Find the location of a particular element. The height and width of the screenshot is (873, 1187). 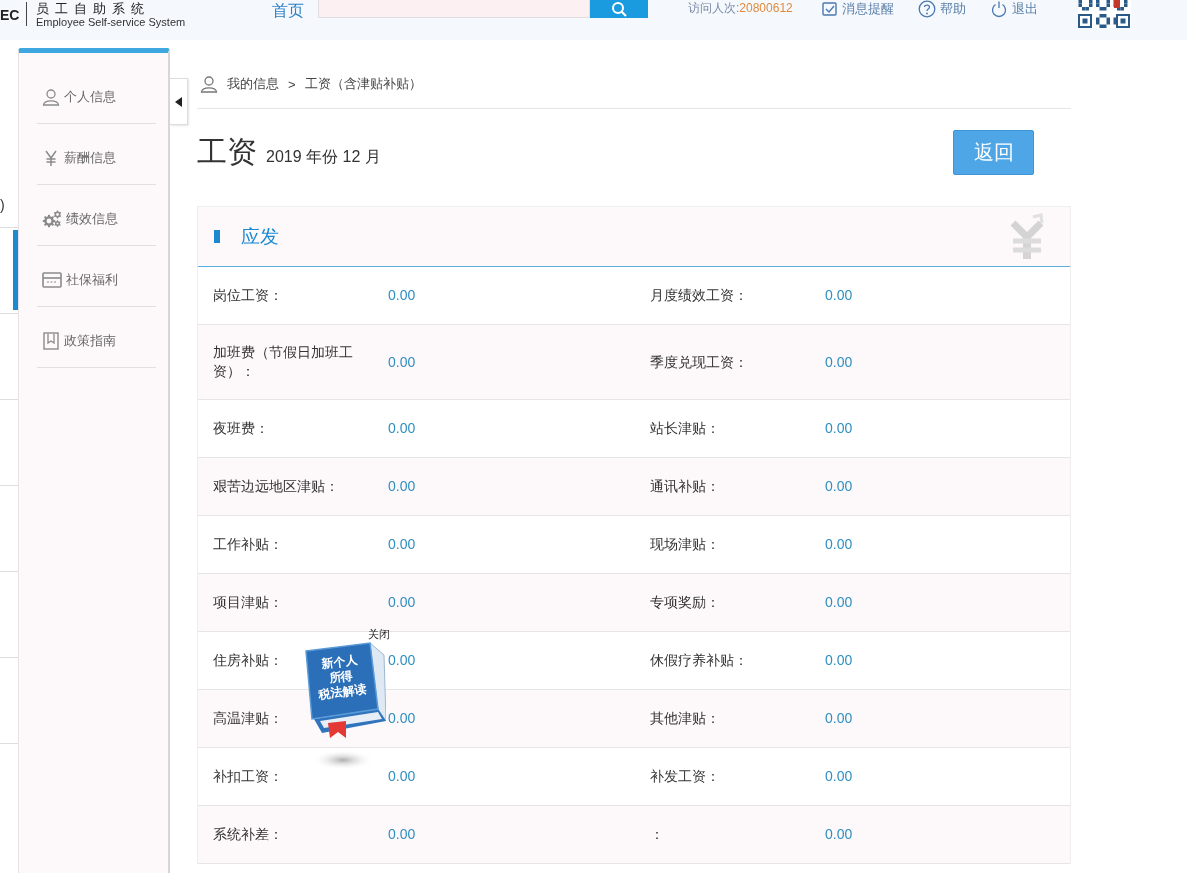

header-link: 消息提醒 is located at coordinates (858, 9).